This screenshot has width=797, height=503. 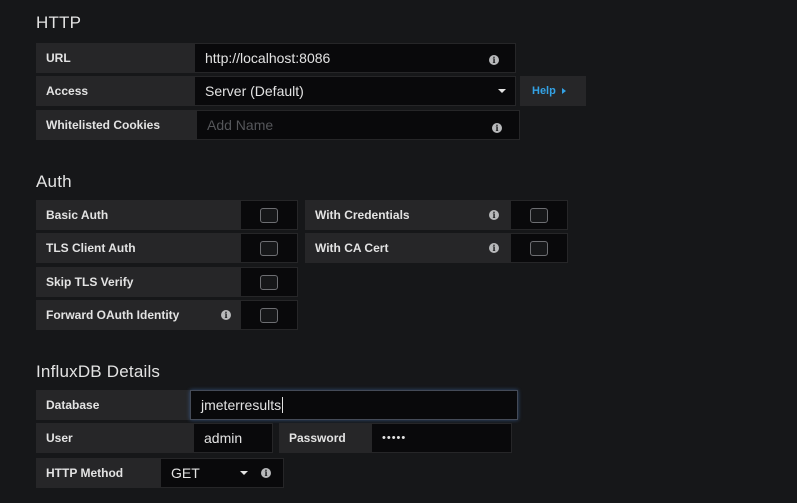 I want to click on user-input: admin, so click(x=233, y=438).